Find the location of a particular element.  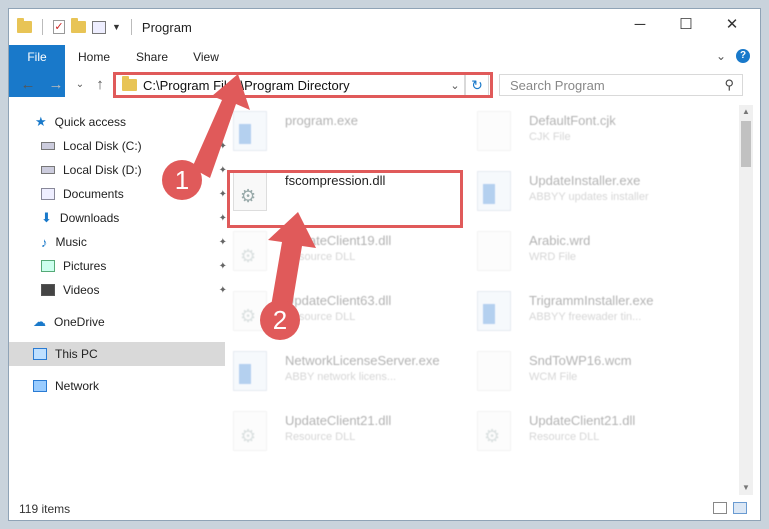

annotation-arrows is located at coordinates (254, 196).